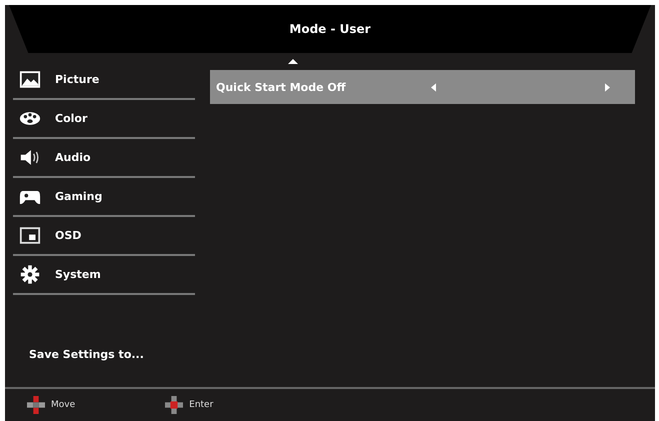 The width and height of the screenshot is (659, 421). Describe the element at coordinates (433, 87) in the screenshot. I see `left-arrow-icon` at that location.